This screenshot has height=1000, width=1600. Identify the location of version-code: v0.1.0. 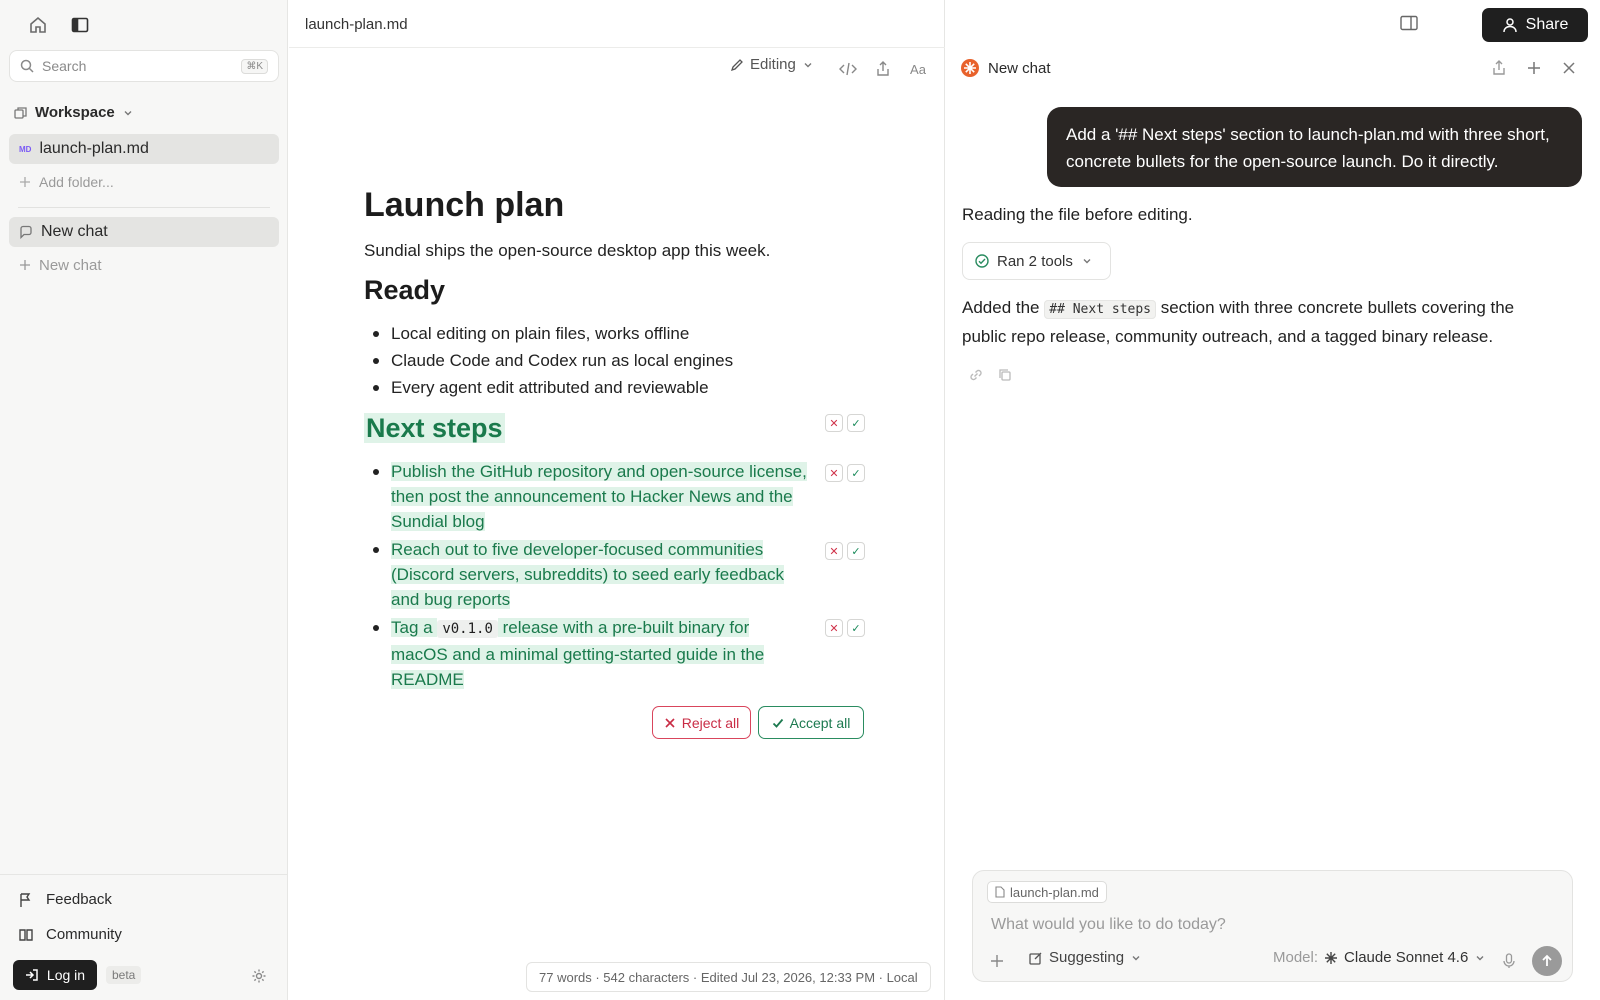
(467, 629).